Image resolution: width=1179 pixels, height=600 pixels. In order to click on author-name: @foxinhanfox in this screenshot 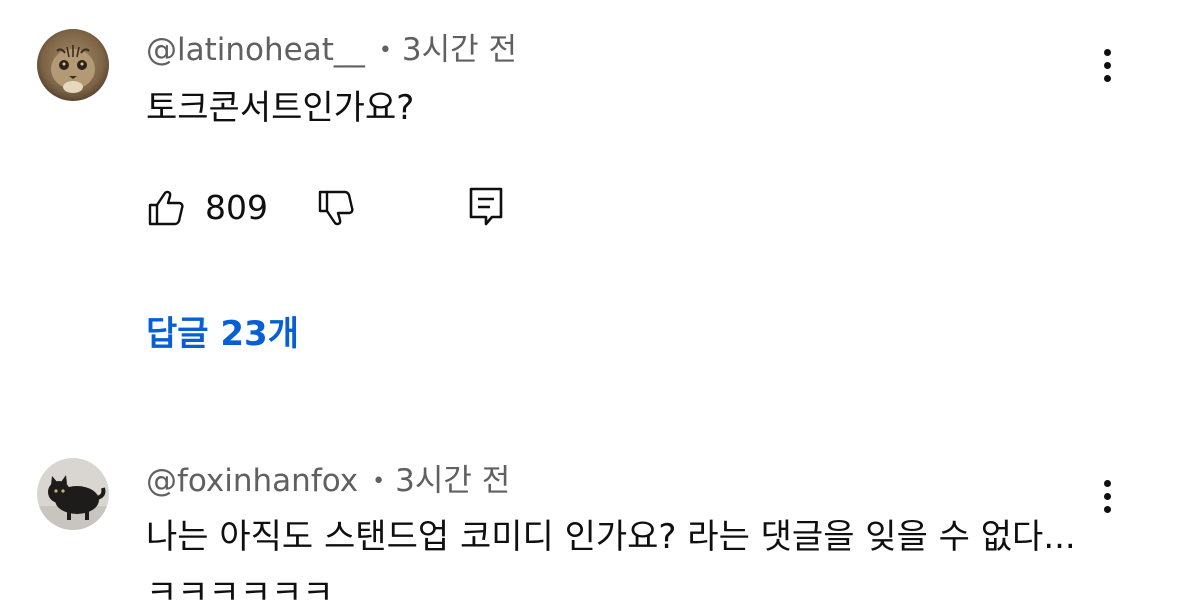, I will do `click(252, 481)`.